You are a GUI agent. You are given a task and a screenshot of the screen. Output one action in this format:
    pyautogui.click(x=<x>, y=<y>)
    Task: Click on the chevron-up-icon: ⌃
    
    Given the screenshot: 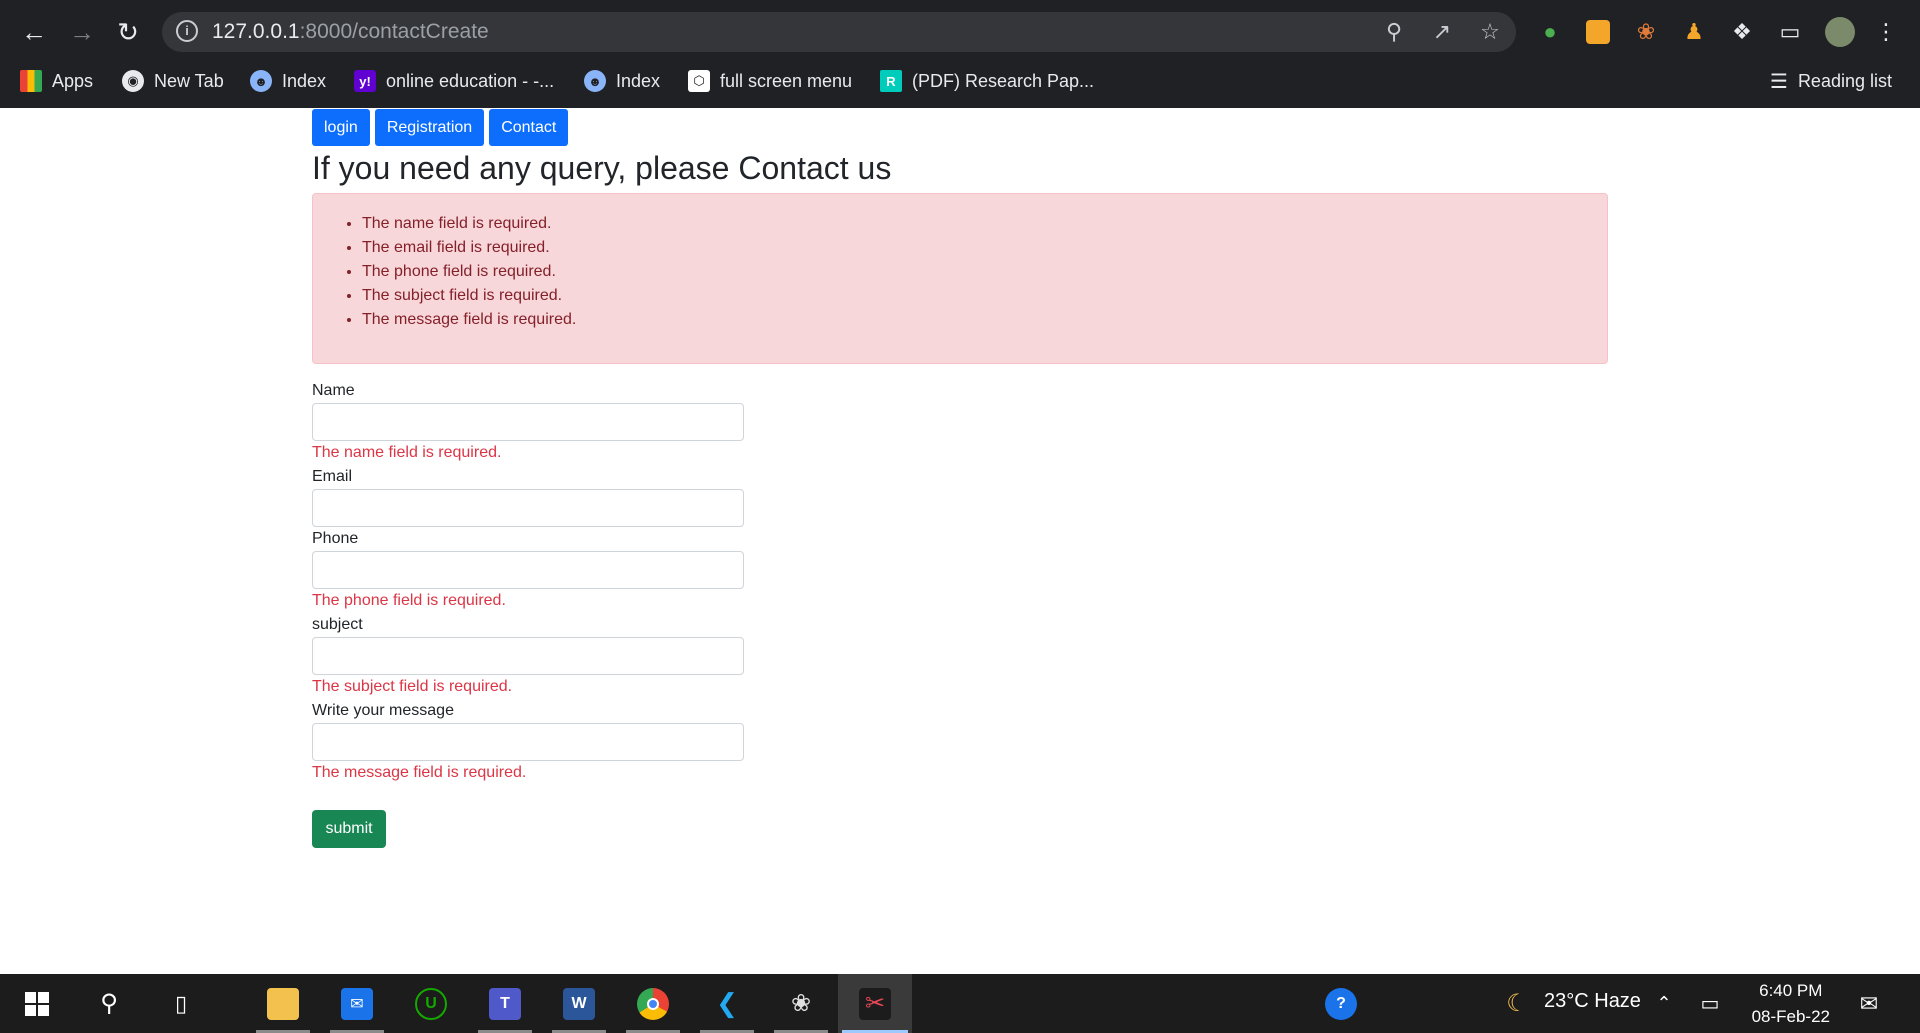 What is the action you would take?
    pyautogui.click(x=1664, y=1003)
    